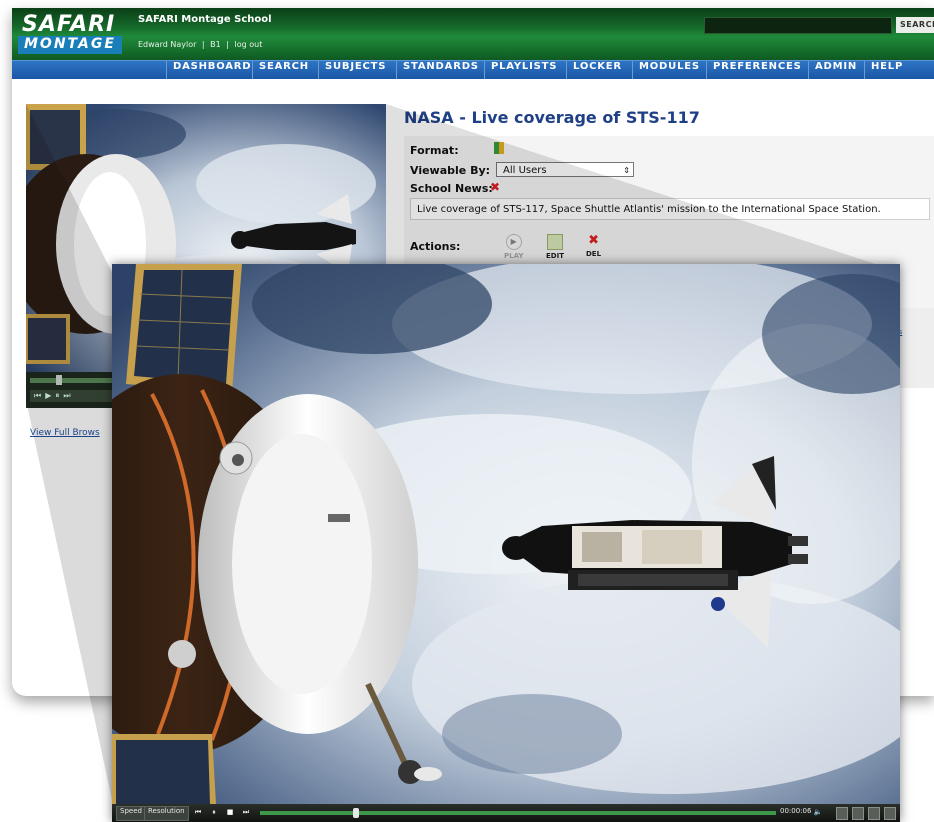 This screenshot has height=822, width=934. Describe the element at coordinates (883, 70) in the screenshot. I see `nav-help: HELP` at that location.